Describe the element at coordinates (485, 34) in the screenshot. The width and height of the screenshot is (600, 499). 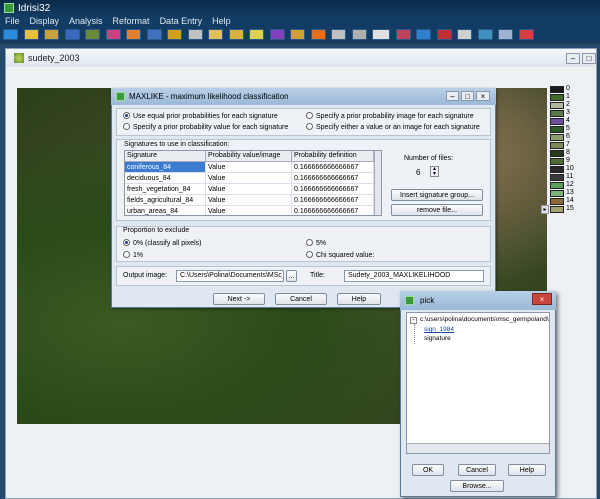
I see `window-icon` at that location.